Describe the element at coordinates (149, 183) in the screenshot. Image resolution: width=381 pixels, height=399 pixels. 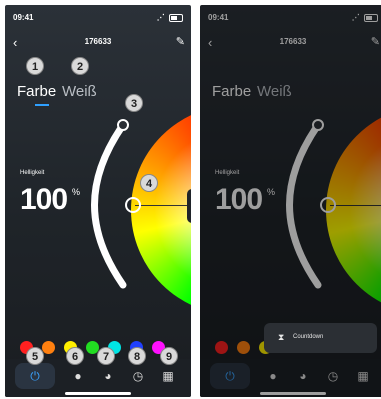
I see `annotation-marker-4: 4` at that location.